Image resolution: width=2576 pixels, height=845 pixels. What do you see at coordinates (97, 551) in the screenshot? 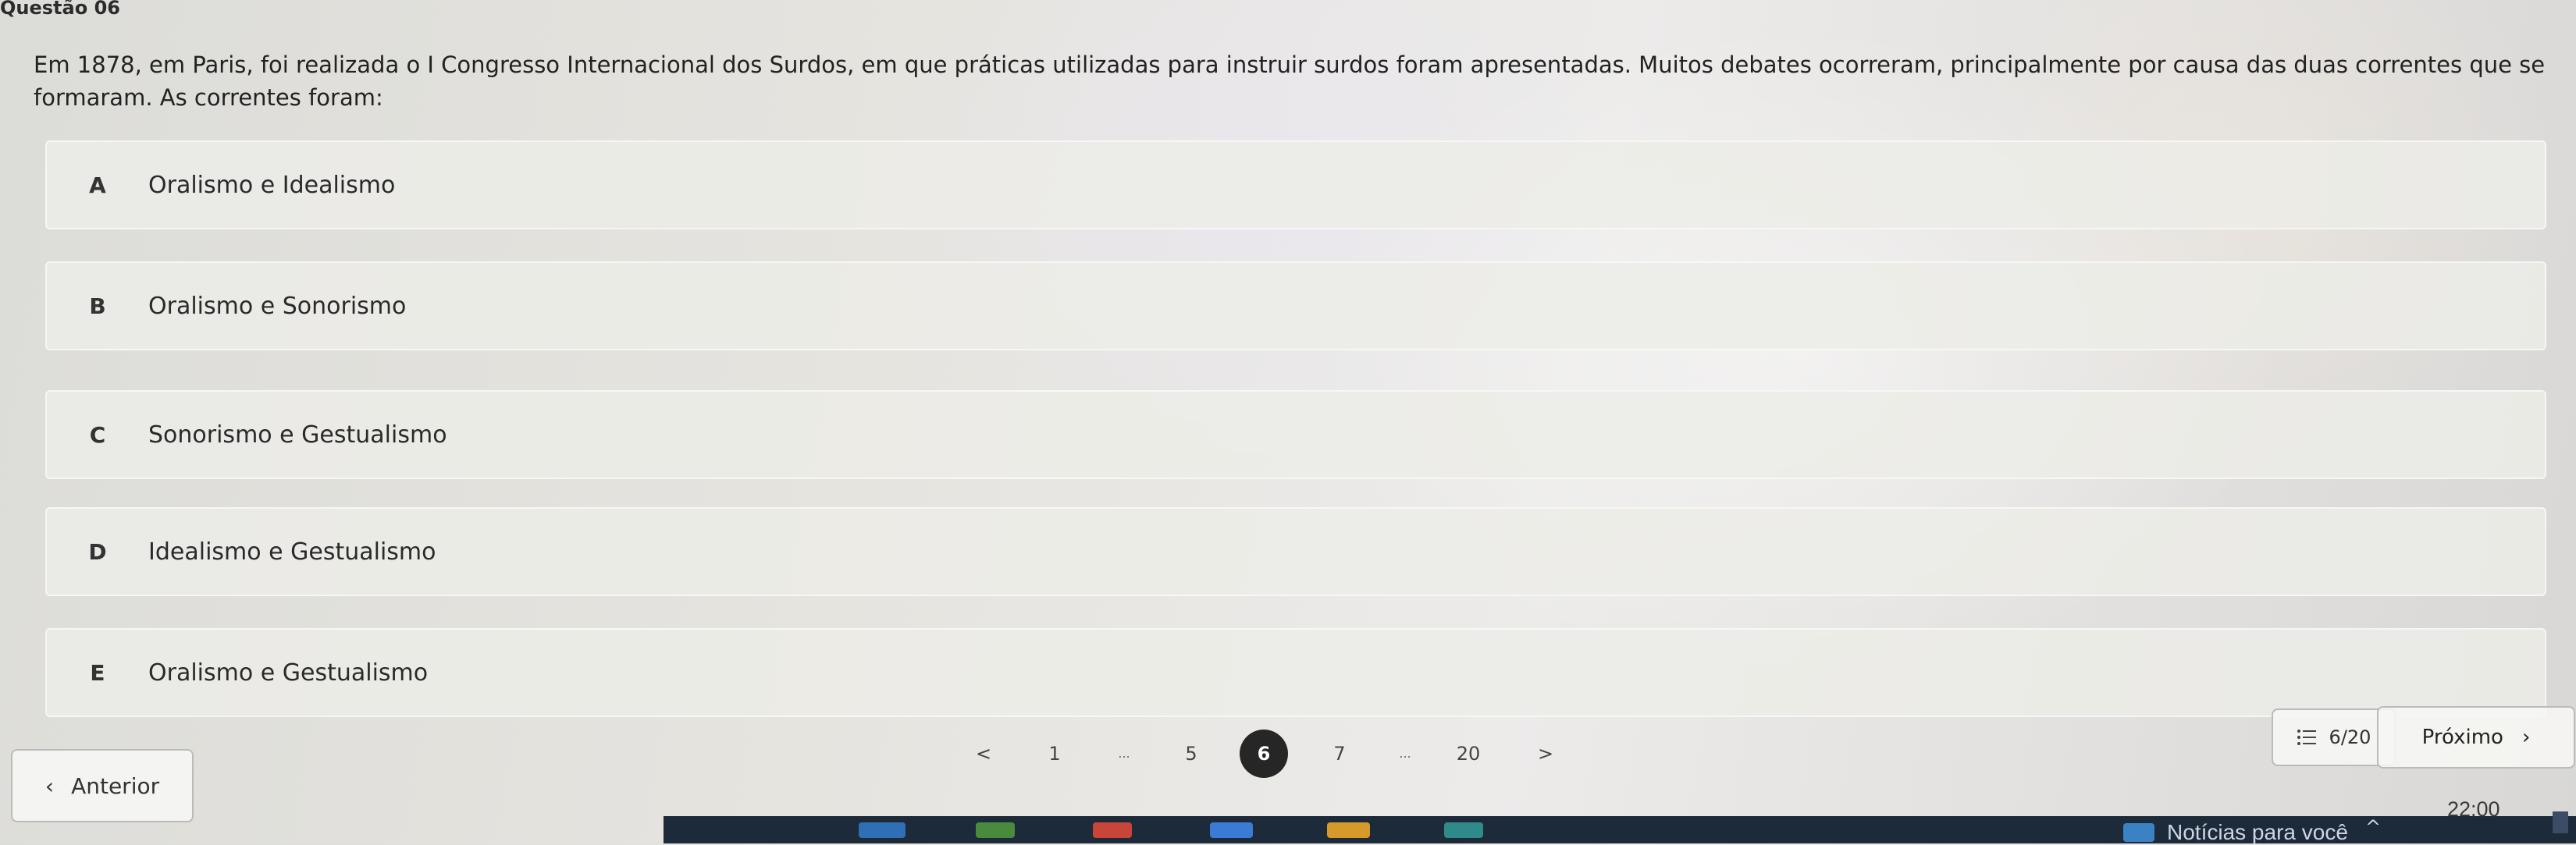
I see `option-letter: D` at bounding box center [97, 551].